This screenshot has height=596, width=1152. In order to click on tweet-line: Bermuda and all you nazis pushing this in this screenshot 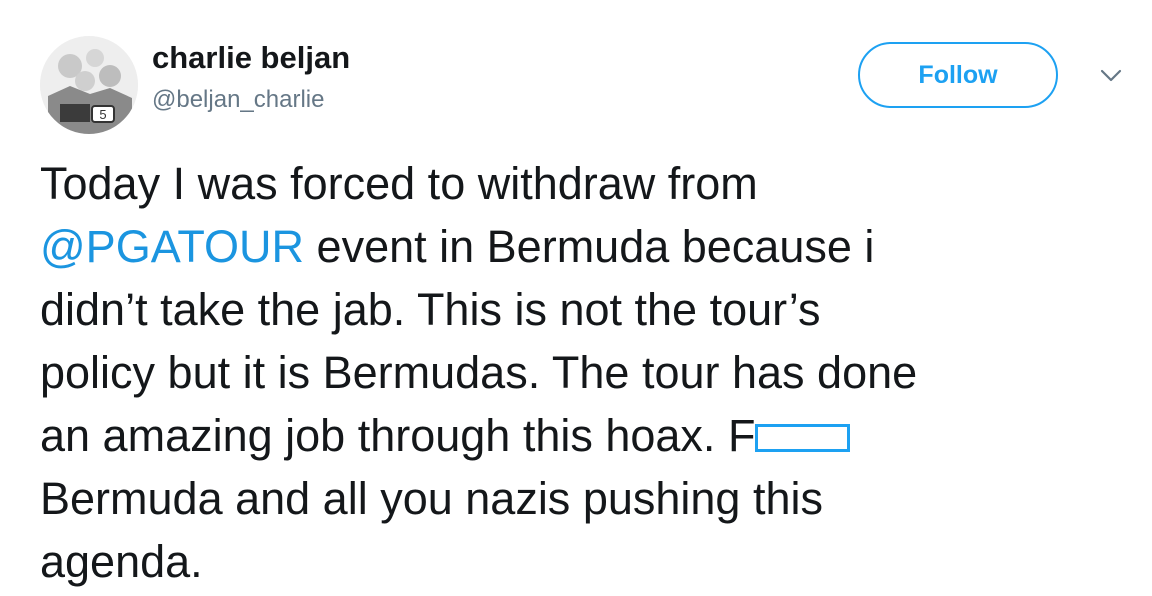, I will do `click(431, 498)`.